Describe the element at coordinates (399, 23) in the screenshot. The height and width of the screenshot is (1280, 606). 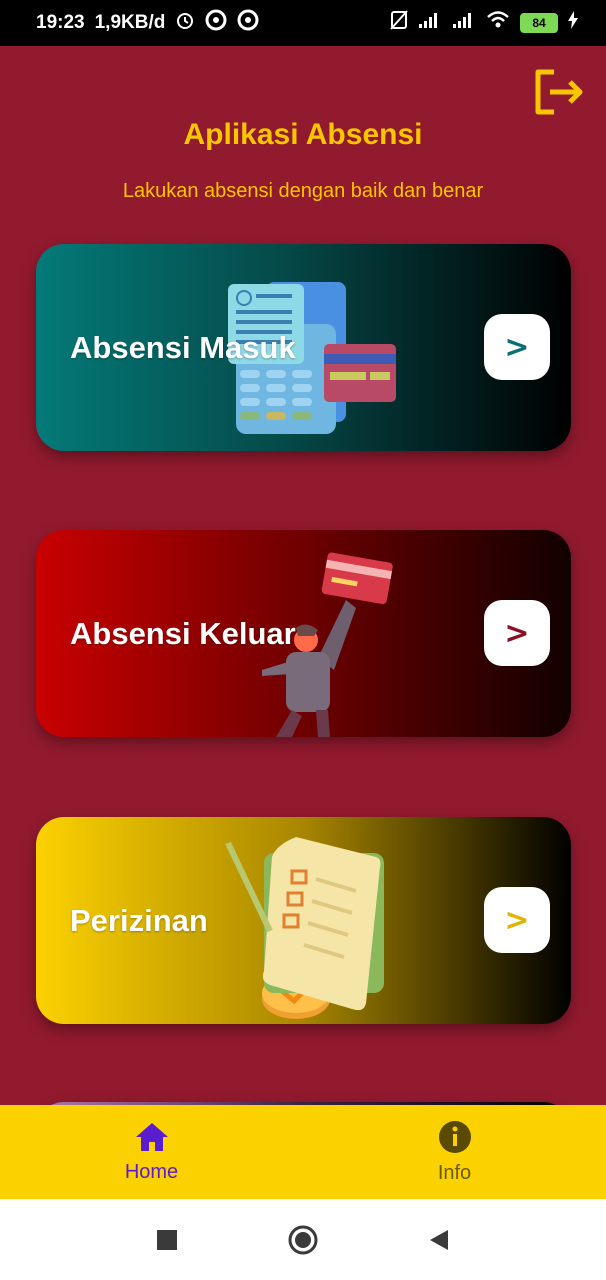
I see `no-sim-icon` at that location.